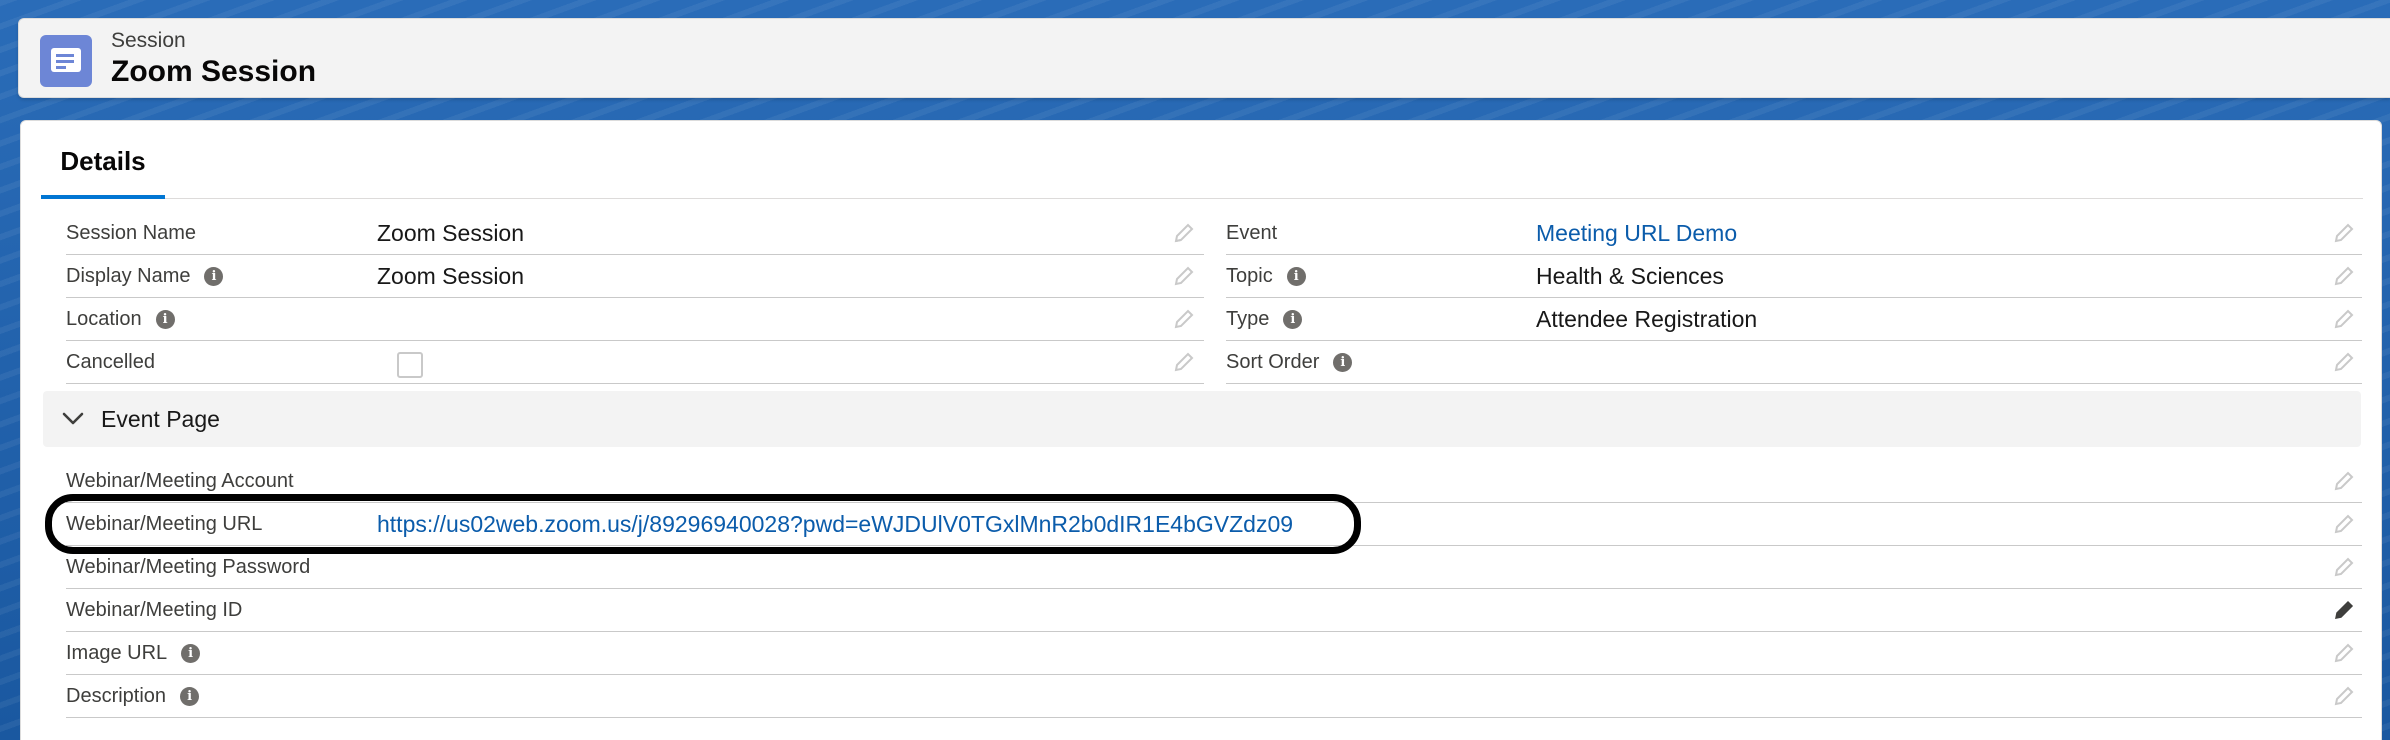 This screenshot has width=2390, height=740. I want to click on field-value: Attendee Registration, so click(1647, 319).